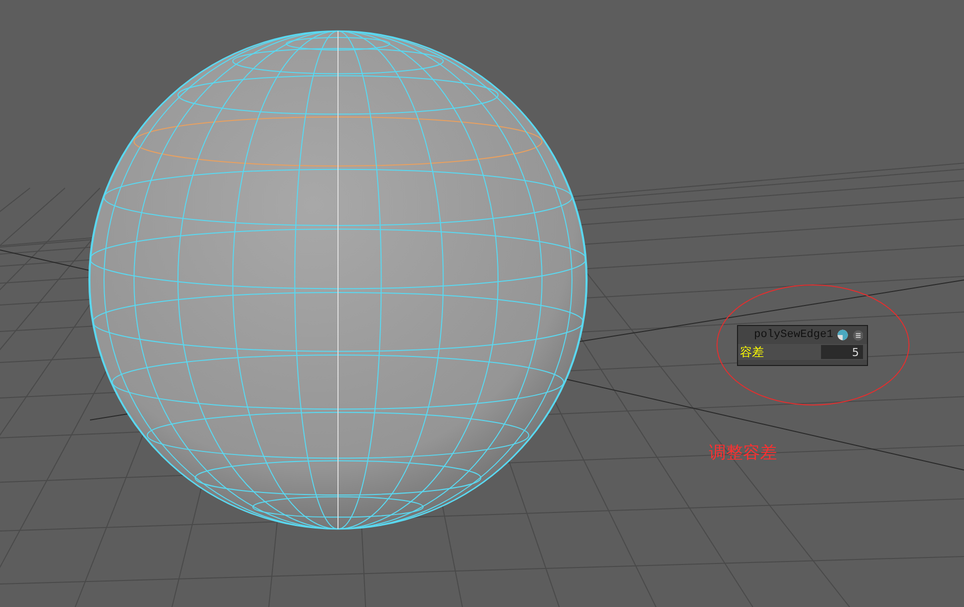  I want to click on menu-icon, so click(857, 335).